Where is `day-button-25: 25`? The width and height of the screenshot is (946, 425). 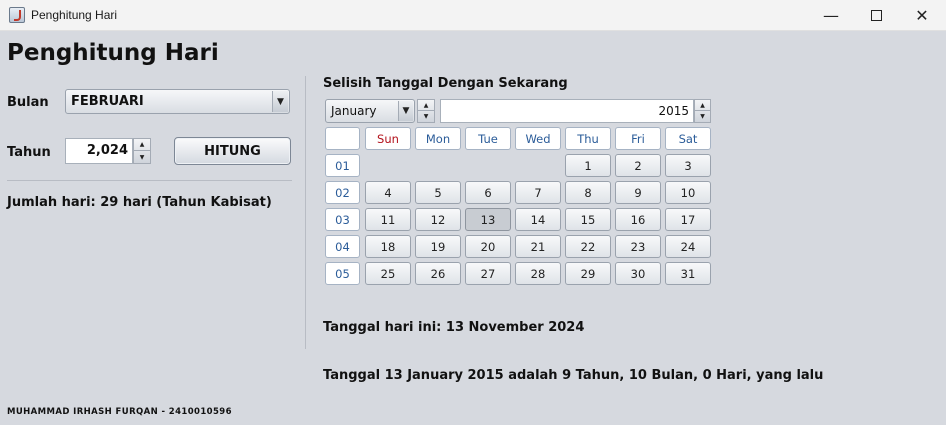 day-button-25: 25 is located at coordinates (388, 273).